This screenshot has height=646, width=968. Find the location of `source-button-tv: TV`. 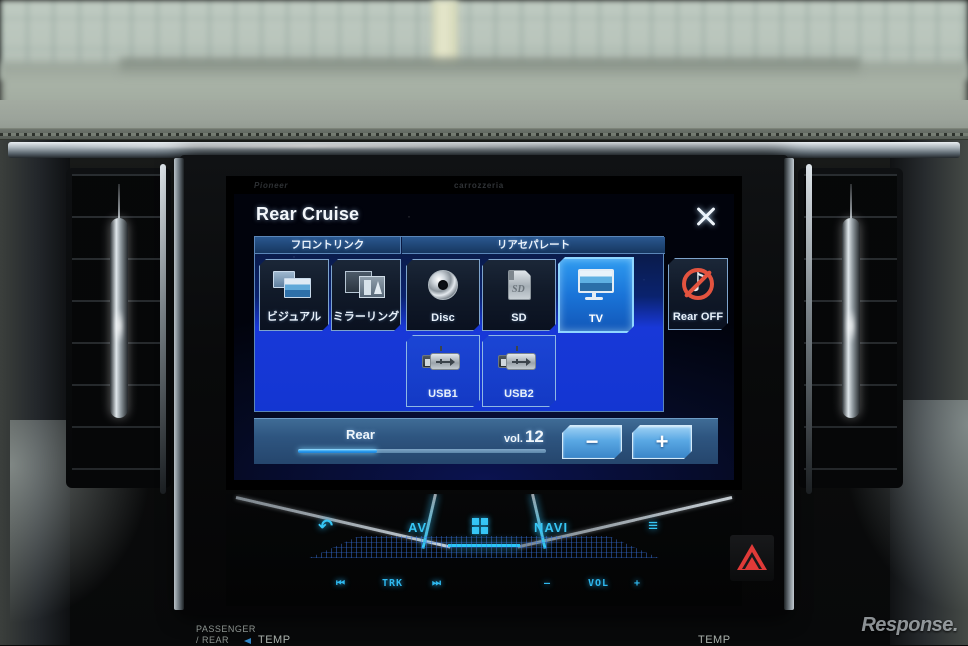

source-button-tv: TV is located at coordinates (596, 295).